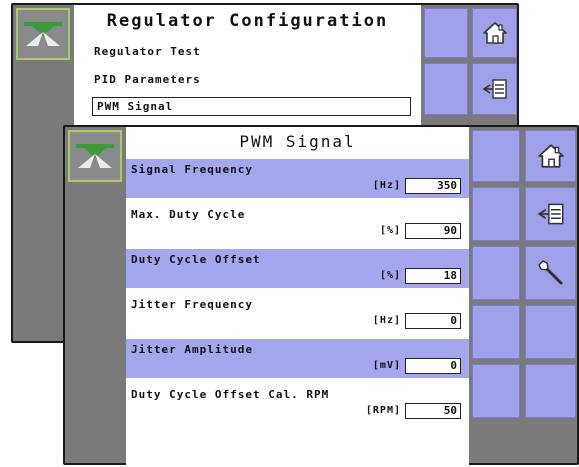 This screenshot has width=579, height=467. What do you see at coordinates (297, 313) in the screenshot?
I see `setting-row-jitter-frequency: Jitter Frequency [Hz] 0` at bounding box center [297, 313].